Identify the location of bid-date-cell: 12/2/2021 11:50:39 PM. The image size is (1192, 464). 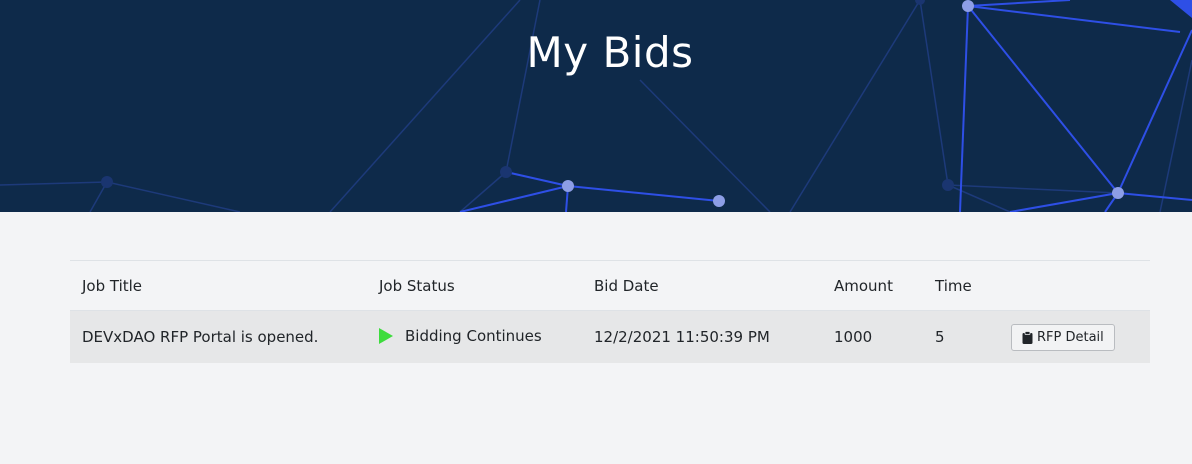
(702, 336).